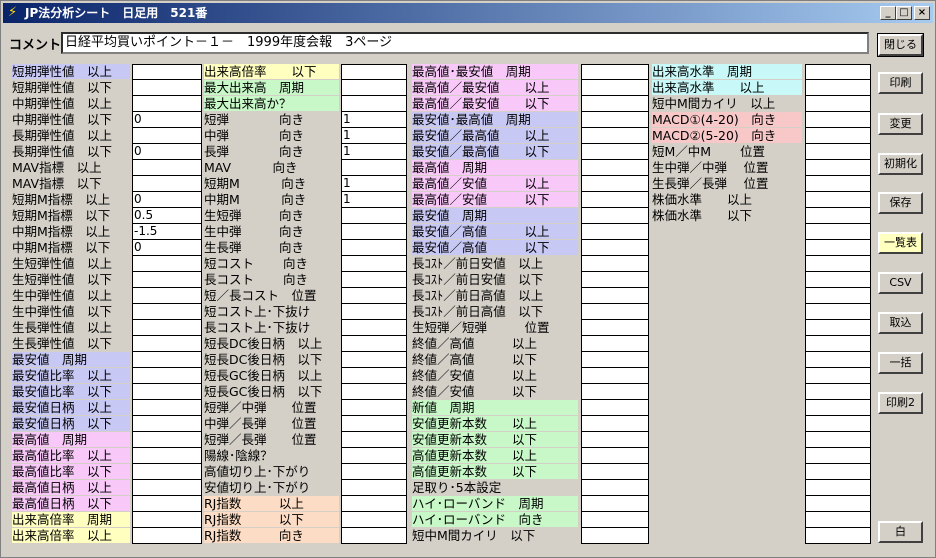 Image resolution: width=936 pixels, height=558 pixels. I want to click on comment-input: 日経平均買いポイント－１－ 1999年度会報 3ページ, so click(465, 43).